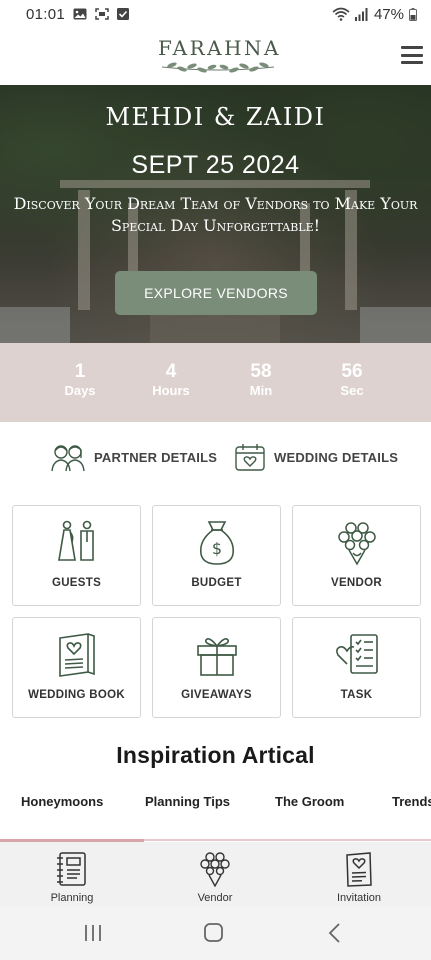 This screenshot has height=960, width=431. I want to click on brand-logo: FARAHNA, so click(218, 57).